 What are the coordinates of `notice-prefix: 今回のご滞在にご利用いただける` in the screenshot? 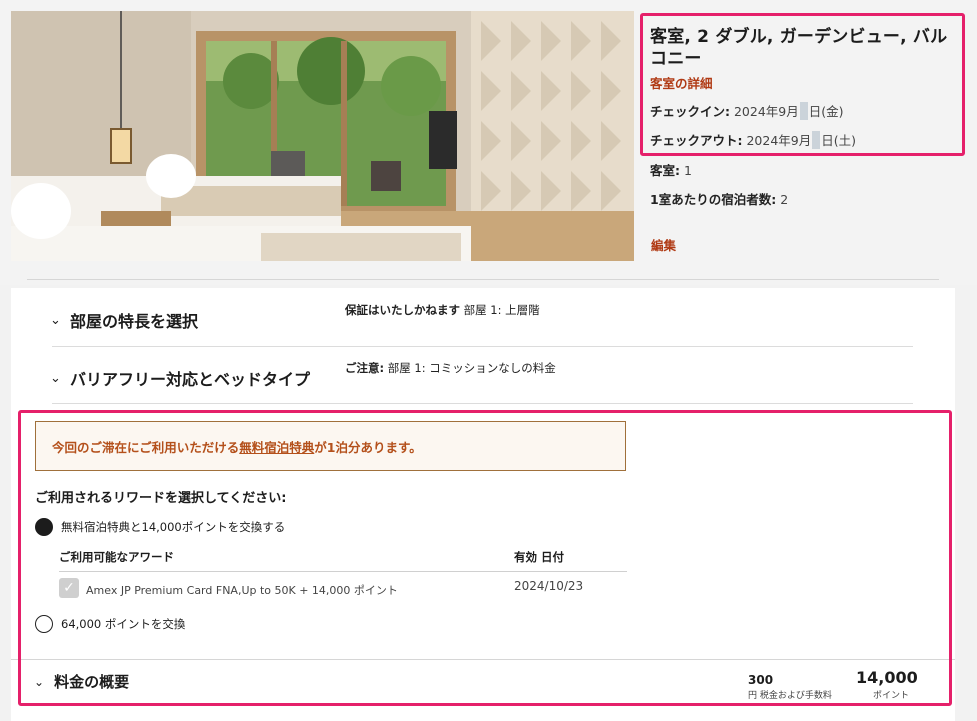 It's located at (146, 447).